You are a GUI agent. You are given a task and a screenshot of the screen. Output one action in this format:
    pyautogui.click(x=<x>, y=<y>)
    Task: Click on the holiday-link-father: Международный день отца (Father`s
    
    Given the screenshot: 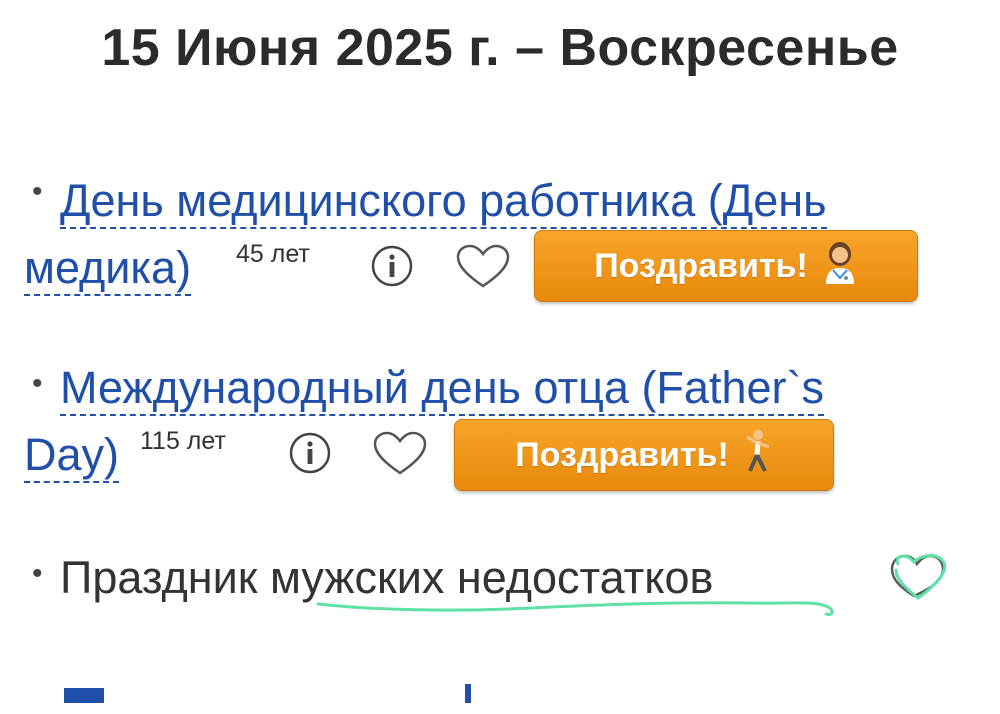 What is the action you would take?
    pyautogui.click(x=442, y=389)
    